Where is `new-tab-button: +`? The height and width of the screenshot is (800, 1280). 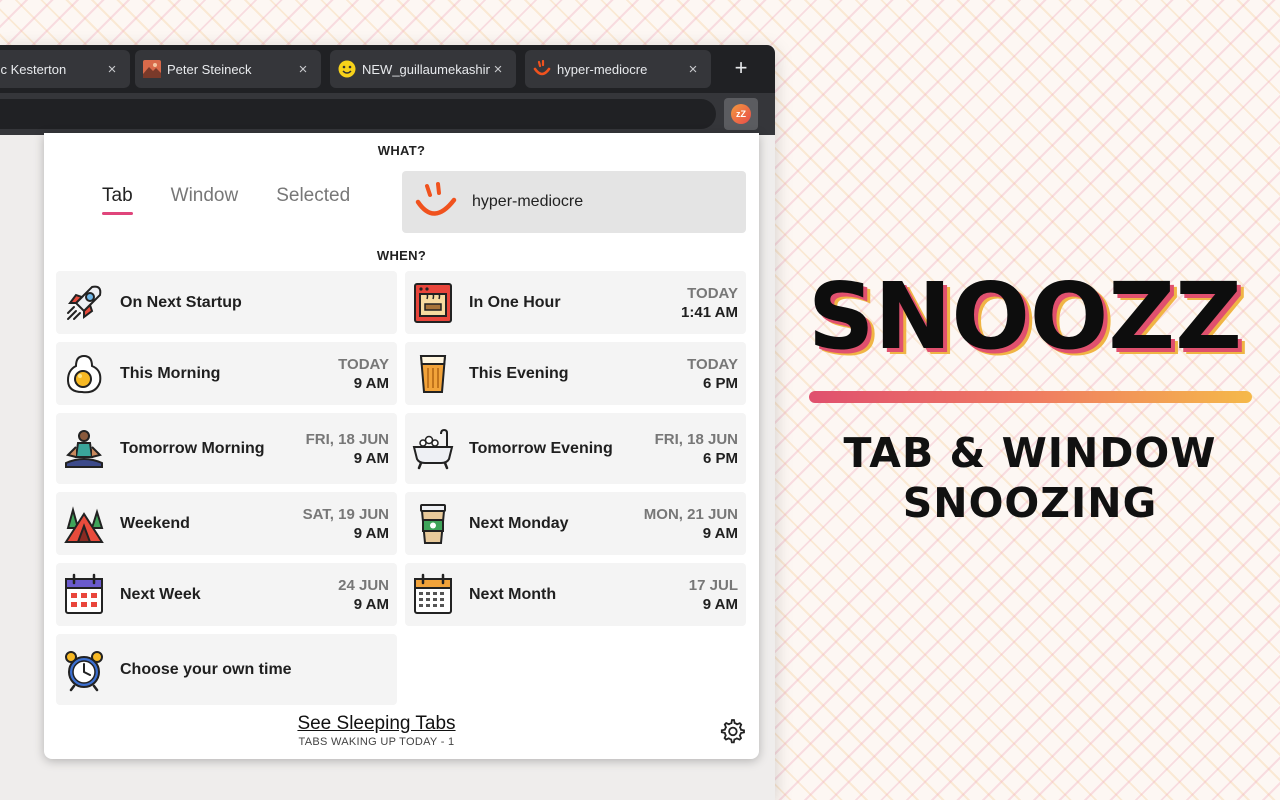
new-tab-button: + is located at coordinates (741, 68).